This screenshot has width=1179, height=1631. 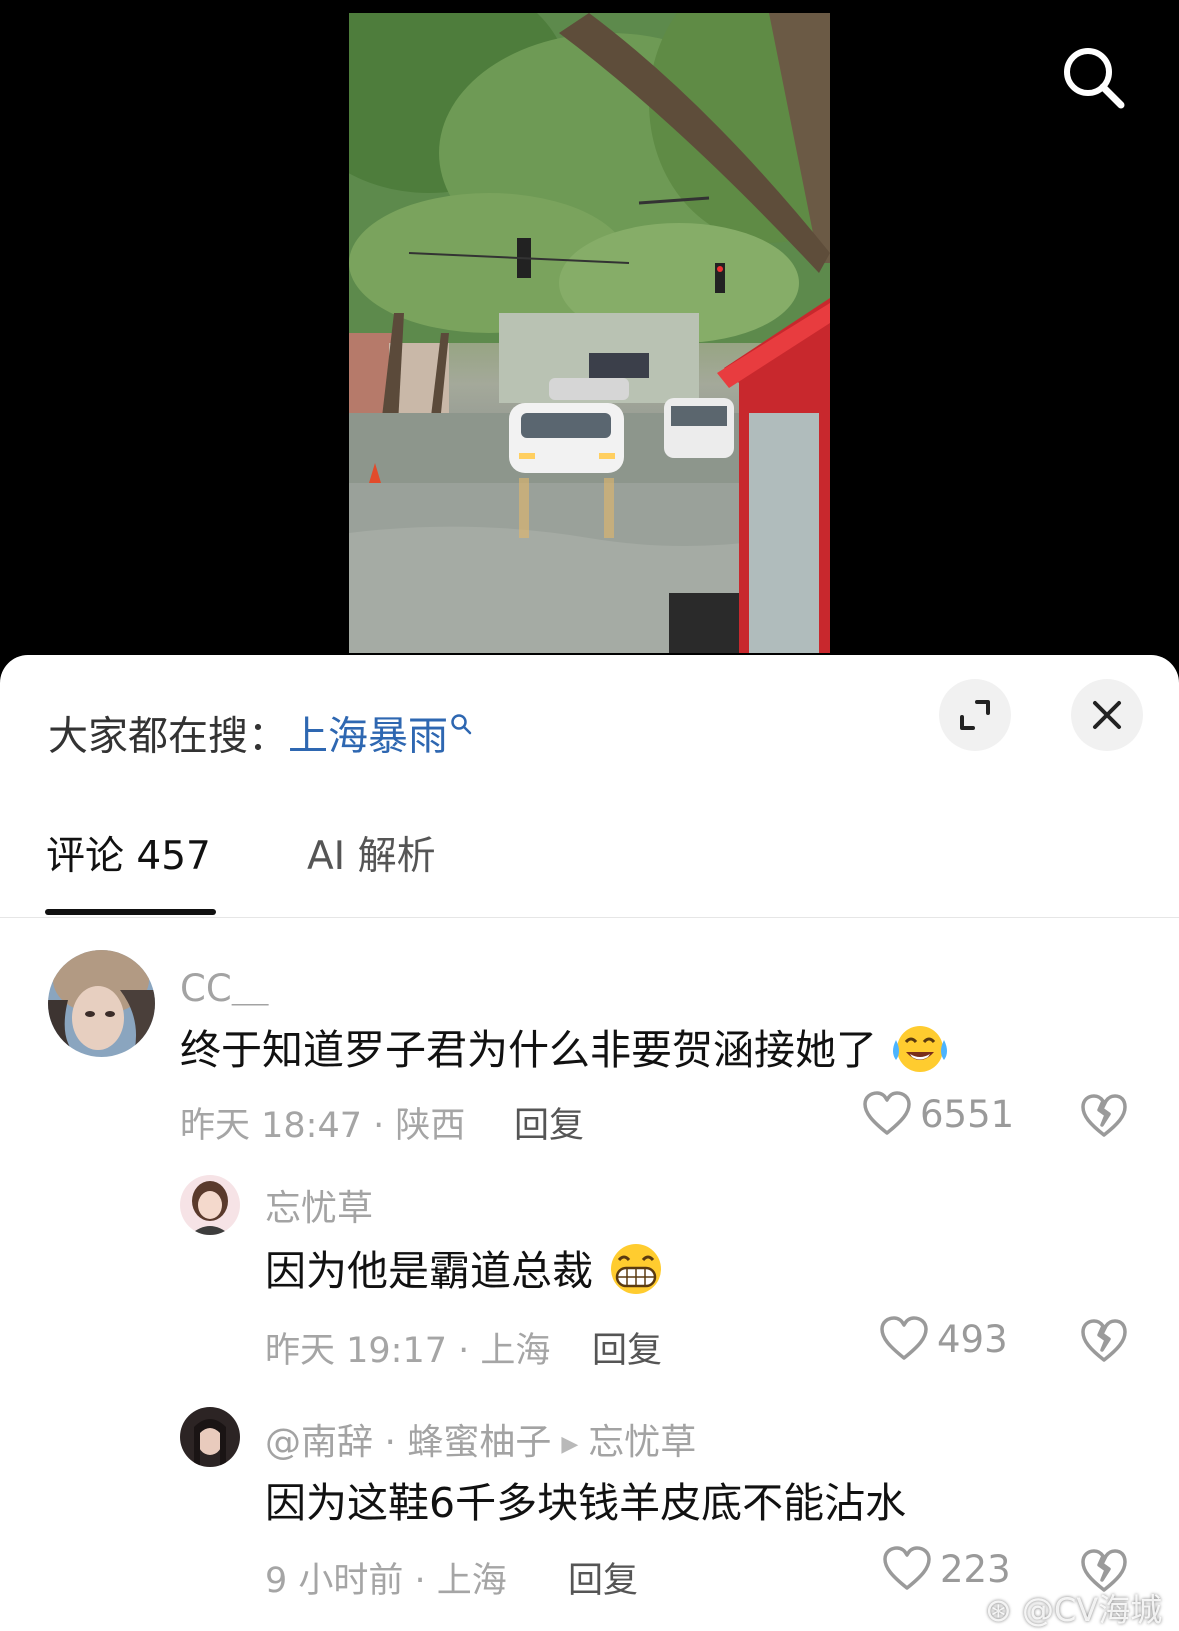 I want to click on reply-text-body: 因为他是霸道总裁, so click(x=429, y=1271).